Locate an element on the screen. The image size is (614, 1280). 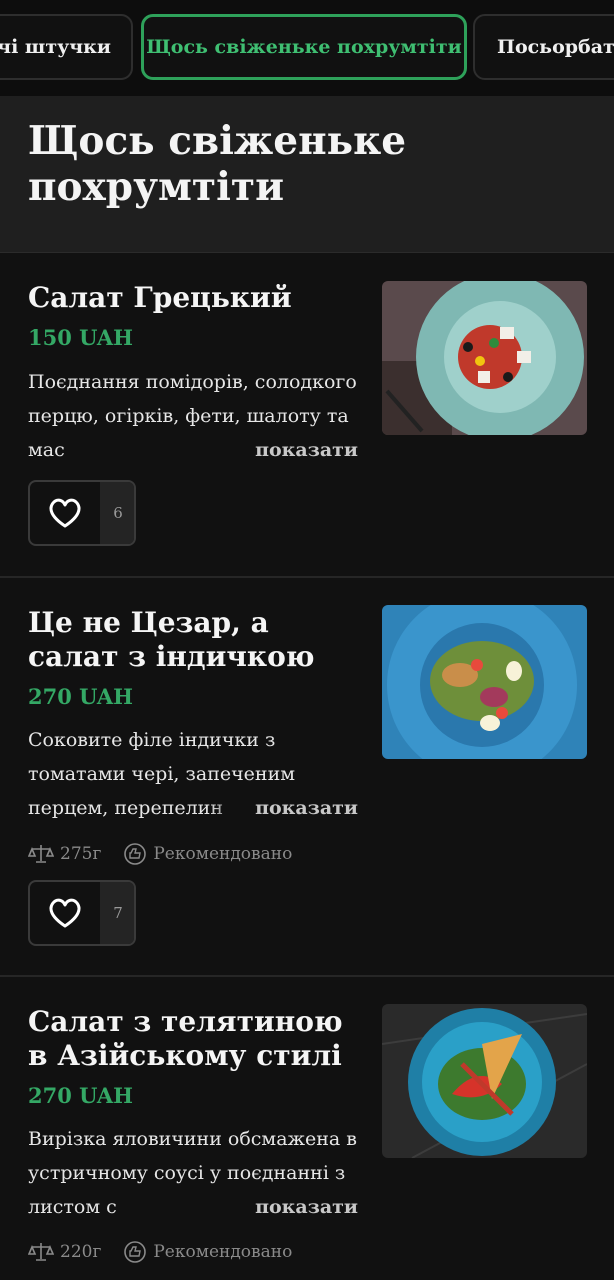
section-header: Щось свіженьке похрумтіти is located at coordinates (307, 174).